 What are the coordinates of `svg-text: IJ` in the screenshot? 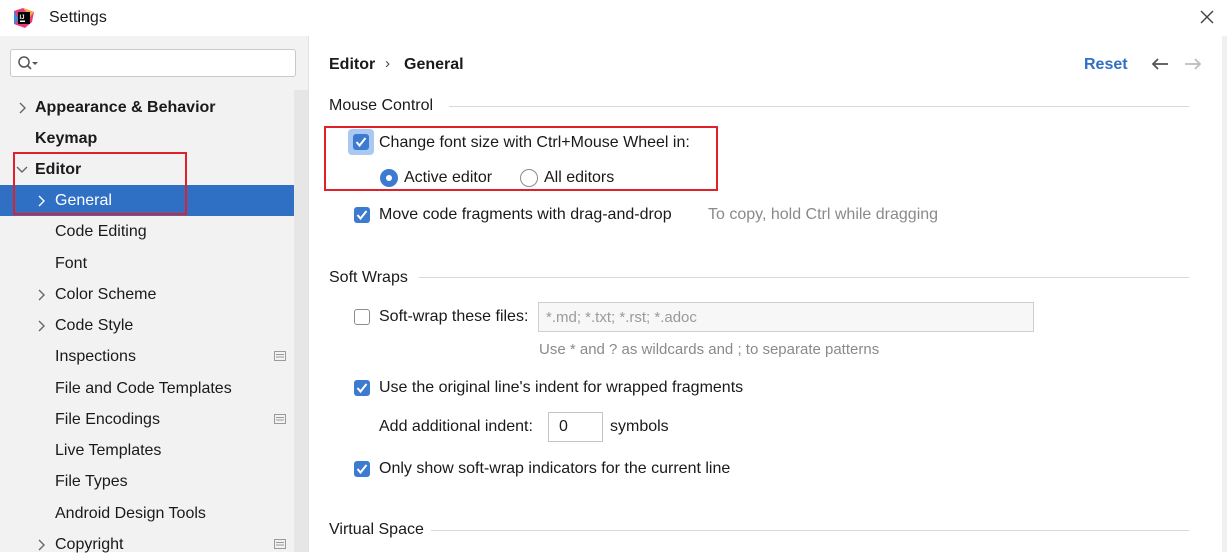 It's located at (22, 18).